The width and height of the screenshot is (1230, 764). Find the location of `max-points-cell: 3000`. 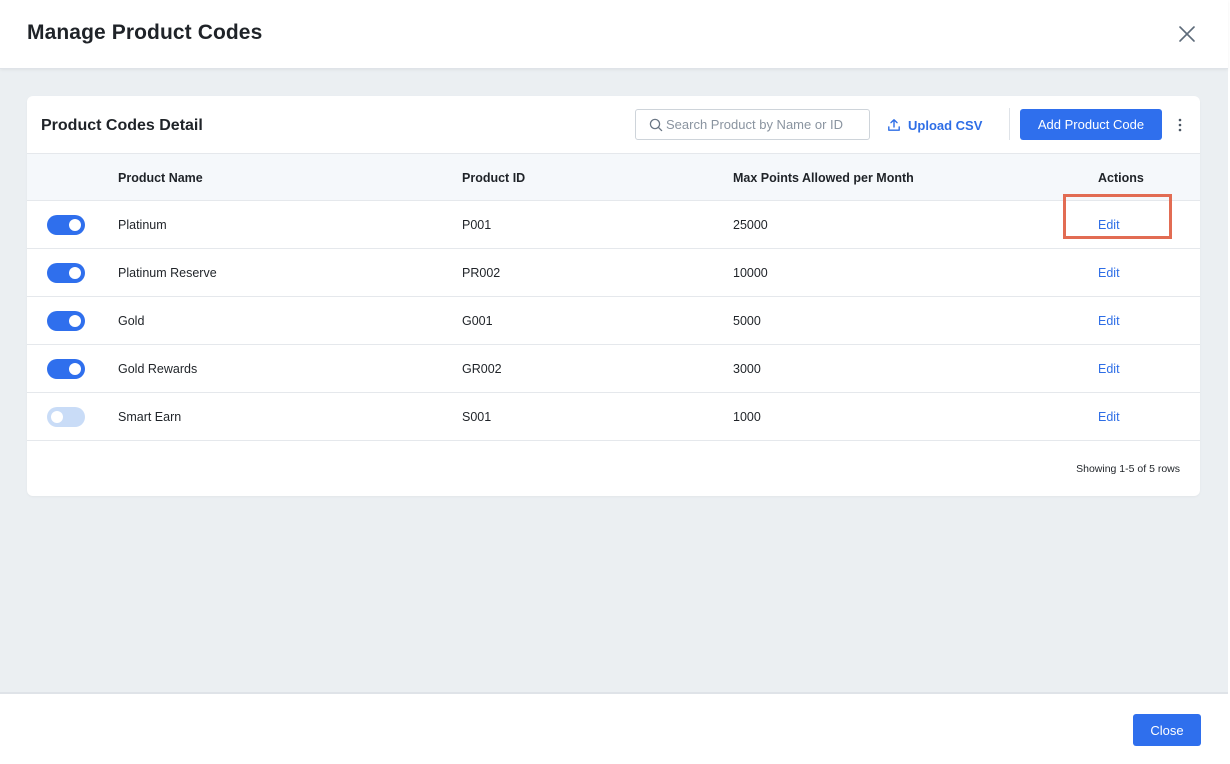

max-points-cell: 3000 is located at coordinates (747, 369).